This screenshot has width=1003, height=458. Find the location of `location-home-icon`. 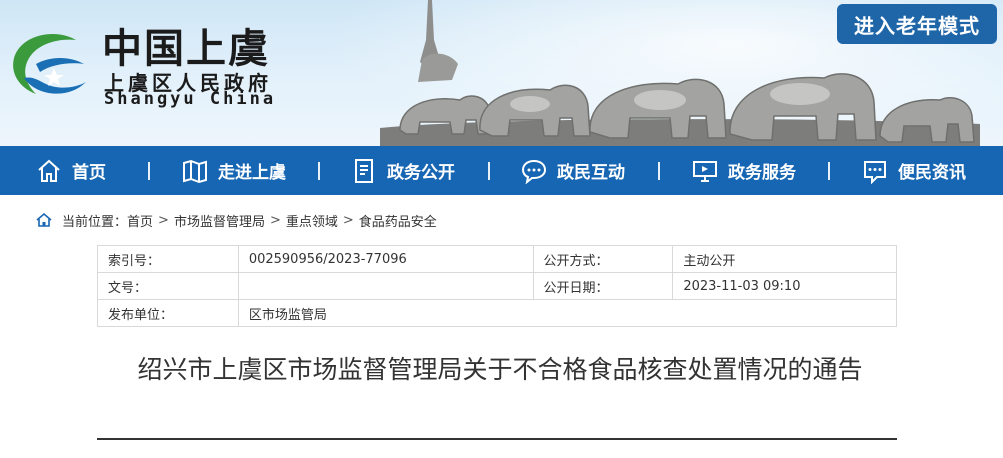

location-home-icon is located at coordinates (44, 219).